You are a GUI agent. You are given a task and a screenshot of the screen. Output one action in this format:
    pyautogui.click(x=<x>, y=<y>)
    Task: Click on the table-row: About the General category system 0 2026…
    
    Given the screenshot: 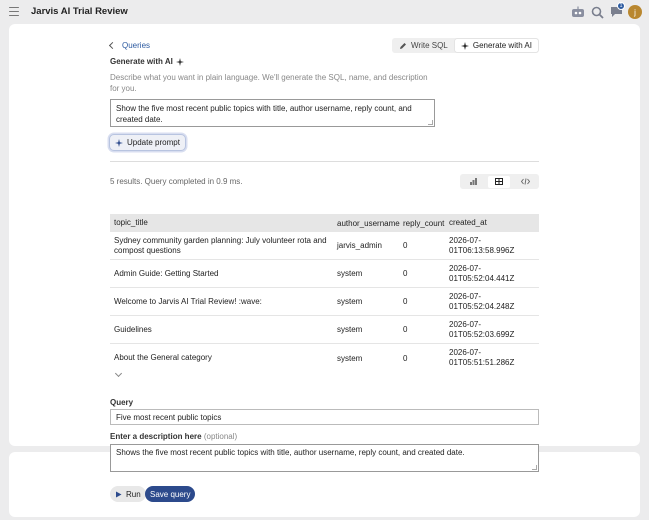 What is the action you would take?
    pyautogui.click(x=324, y=358)
    